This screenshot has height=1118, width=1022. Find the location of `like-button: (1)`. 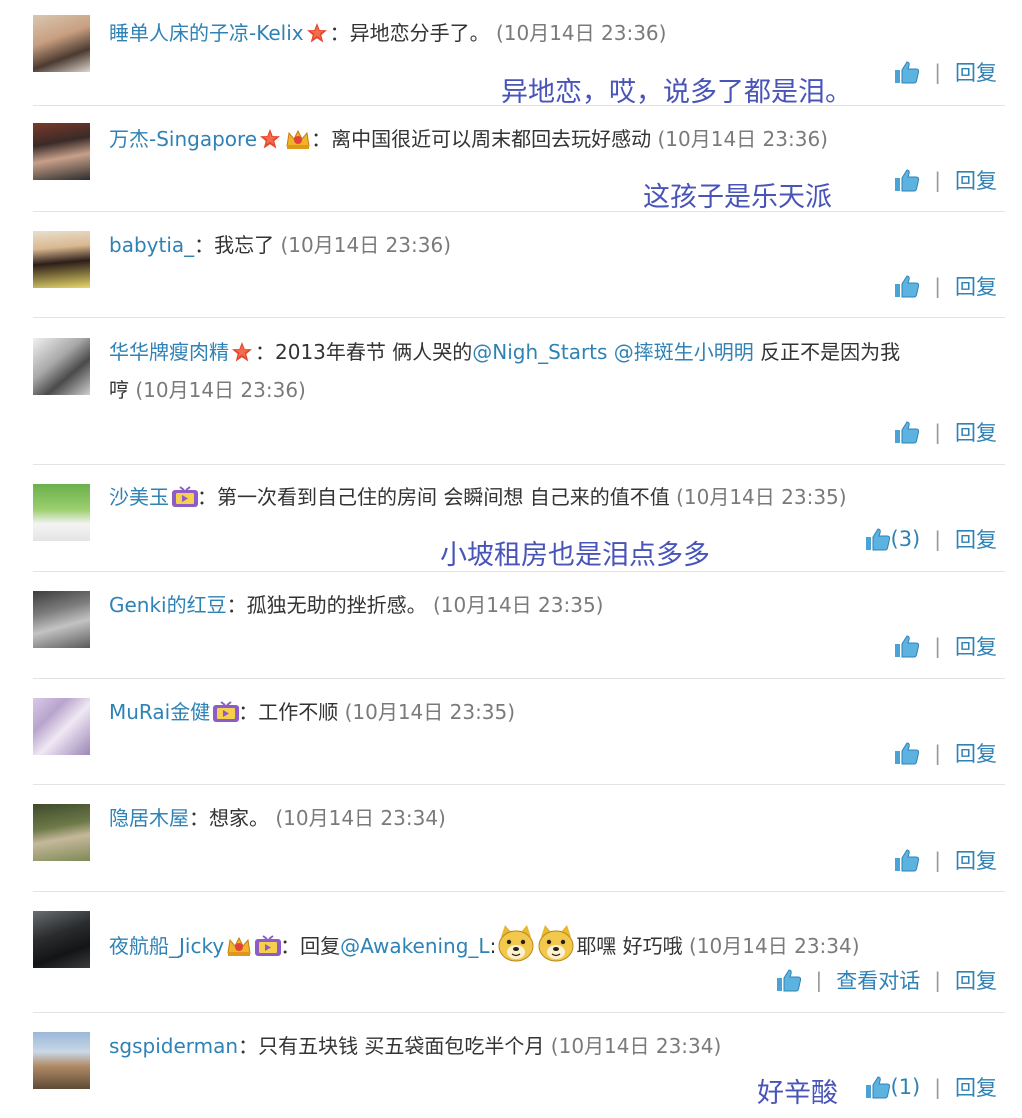

like-button: (1) is located at coordinates (893, 1087).